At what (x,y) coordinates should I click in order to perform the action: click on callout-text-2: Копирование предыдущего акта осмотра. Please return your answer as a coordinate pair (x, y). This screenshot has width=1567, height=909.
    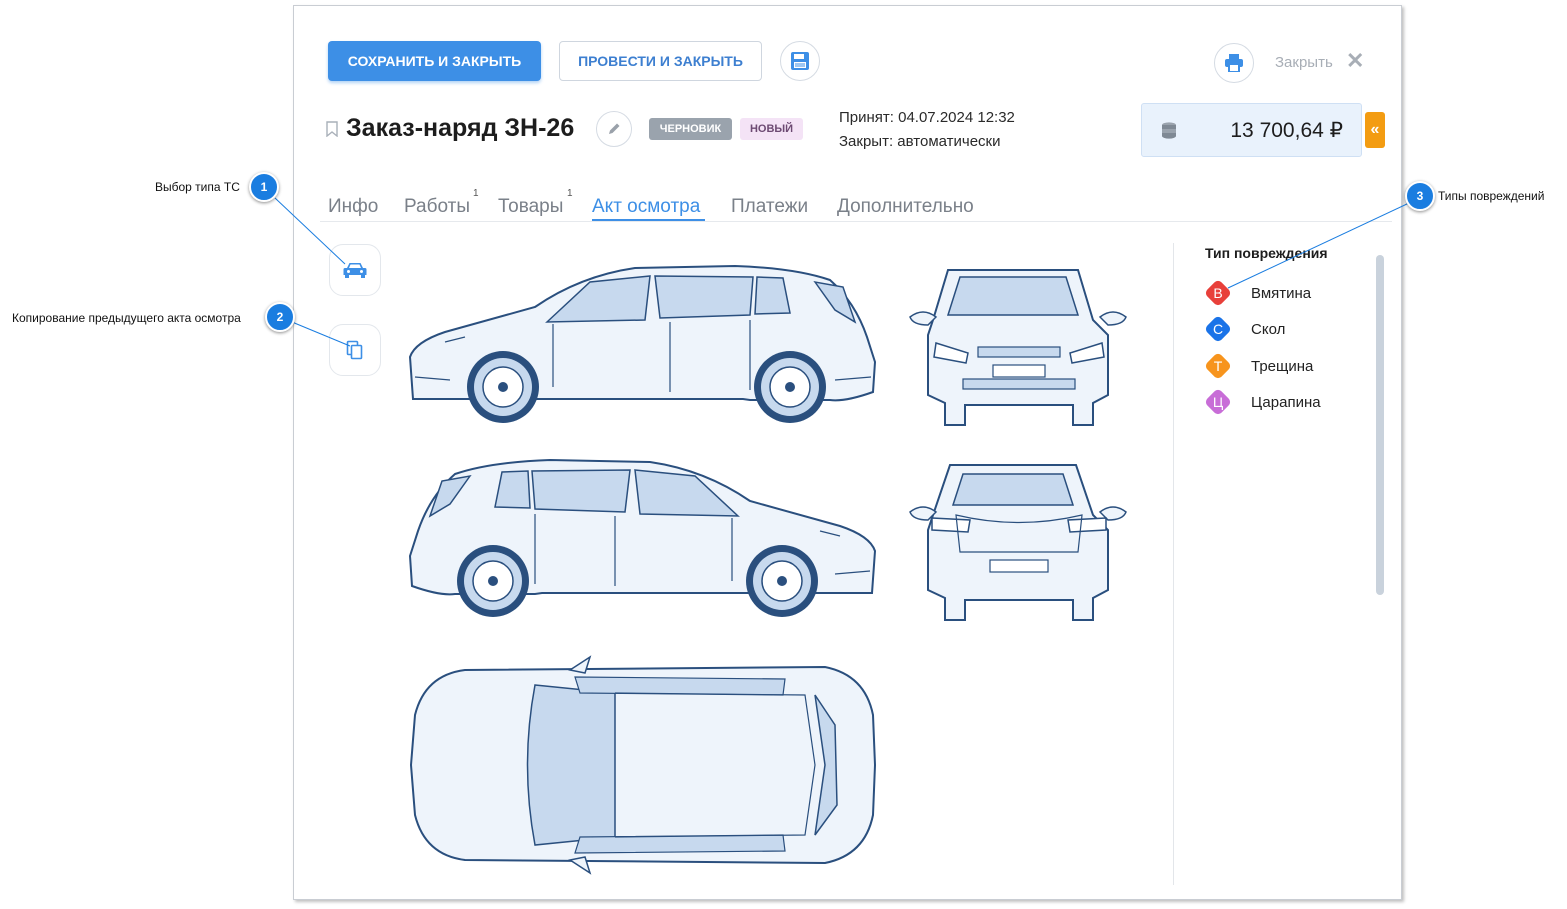
    Looking at the image, I should click on (126, 318).